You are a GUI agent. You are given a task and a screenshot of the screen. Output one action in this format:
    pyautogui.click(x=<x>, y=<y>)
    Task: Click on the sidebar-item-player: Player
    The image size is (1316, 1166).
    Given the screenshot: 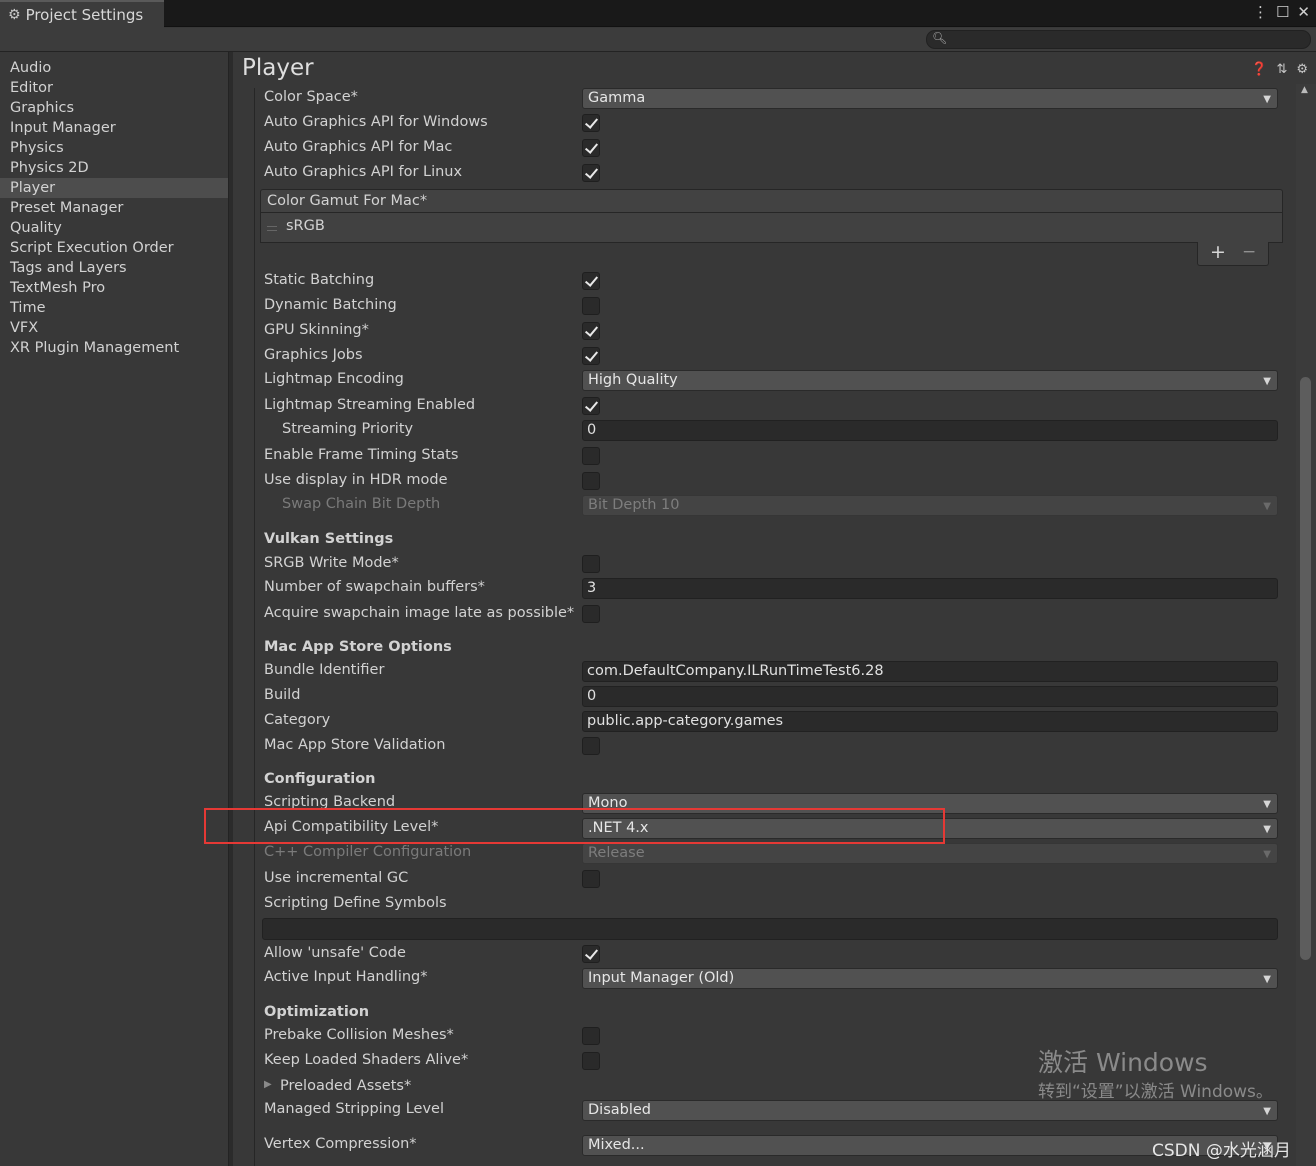 What is the action you would take?
    pyautogui.click(x=114, y=188)
    